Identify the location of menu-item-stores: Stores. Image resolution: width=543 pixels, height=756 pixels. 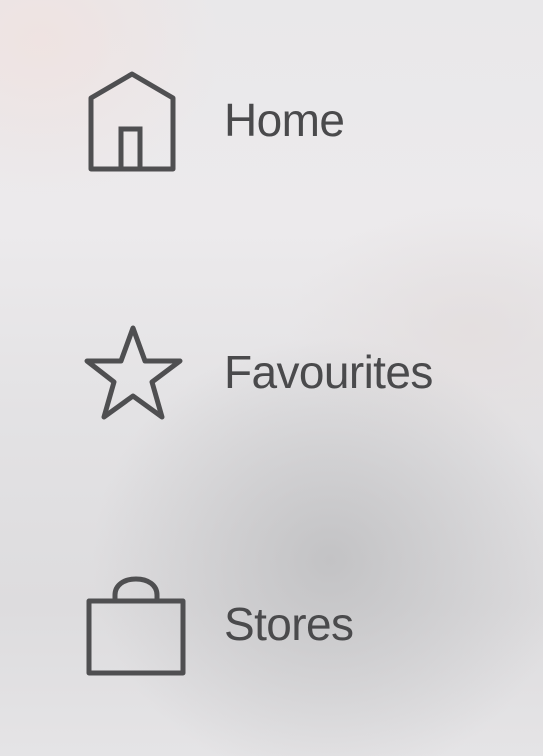
(294, 624).